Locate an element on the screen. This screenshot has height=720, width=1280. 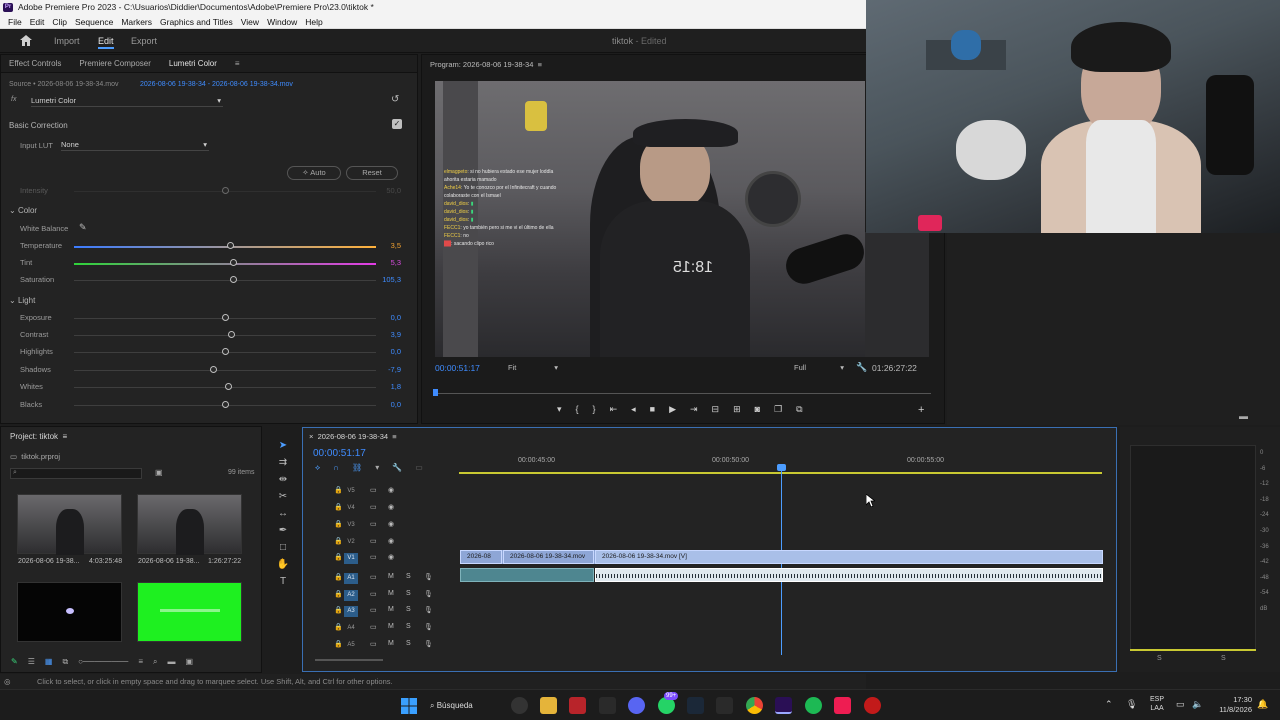
tab-import: Import is located at coordinates (67, 41).